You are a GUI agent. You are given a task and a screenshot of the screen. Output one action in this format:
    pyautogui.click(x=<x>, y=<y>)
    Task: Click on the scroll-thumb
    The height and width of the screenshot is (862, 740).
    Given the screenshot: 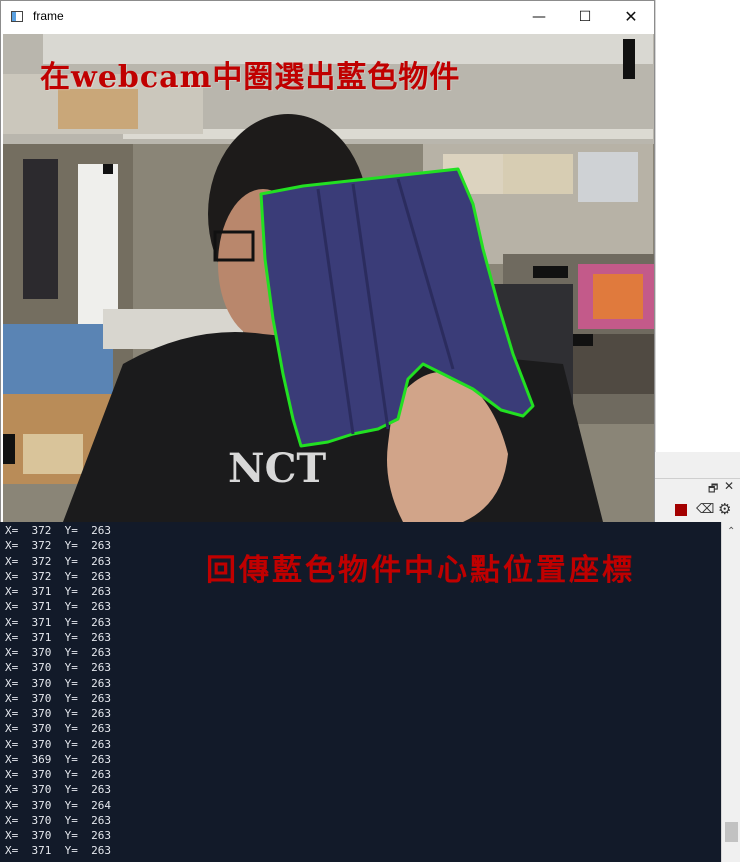 What is the action you would take?
    pyautogui.click(x=731, y=832)
    